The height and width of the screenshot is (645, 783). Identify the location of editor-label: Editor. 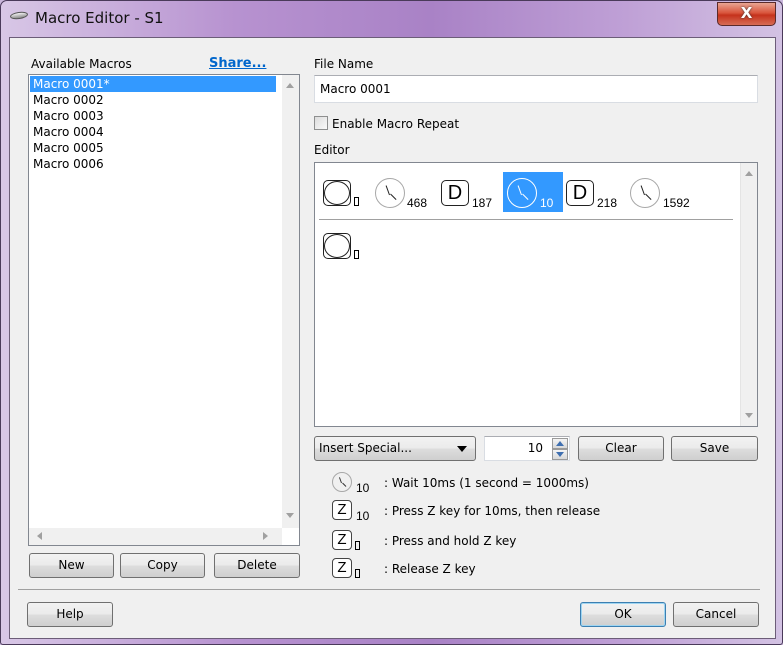
(332, 150).